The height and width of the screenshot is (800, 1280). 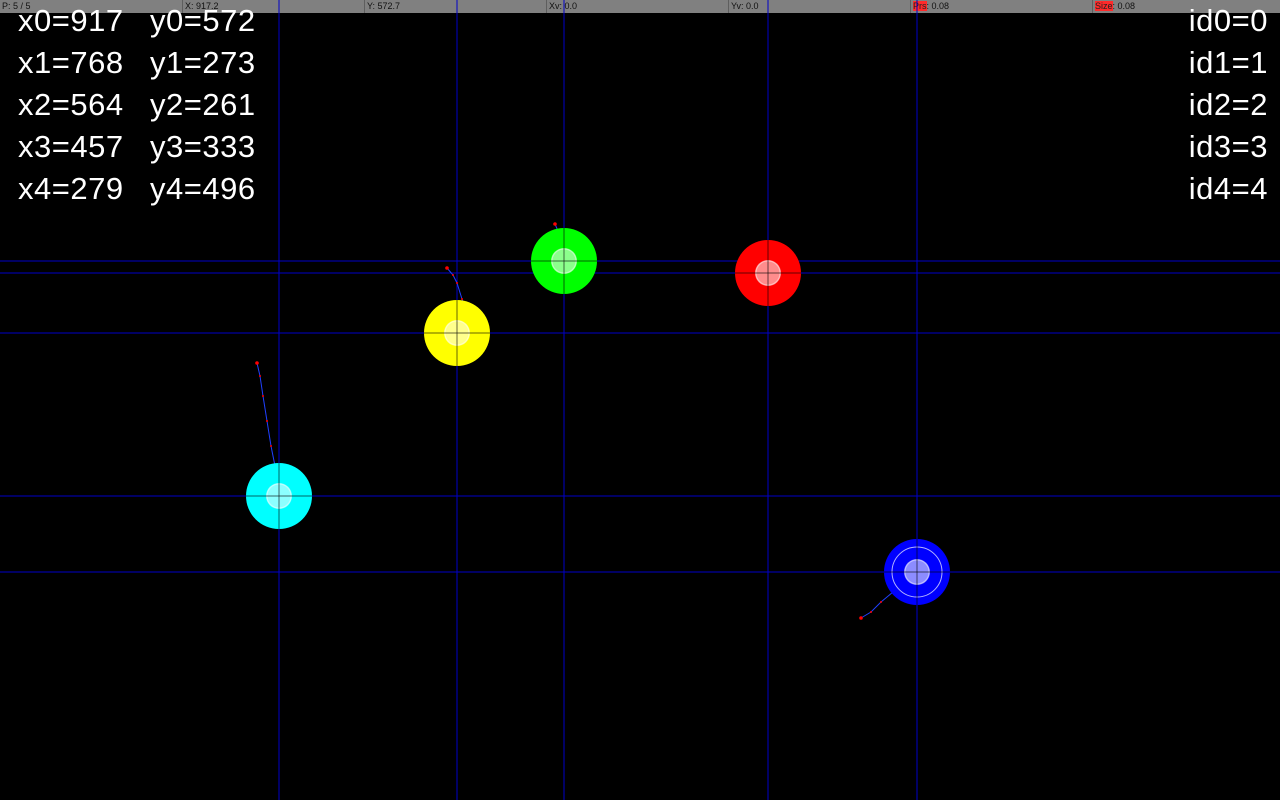 I want to click on pointer-y: y3=333, so click(x=203, y=146).